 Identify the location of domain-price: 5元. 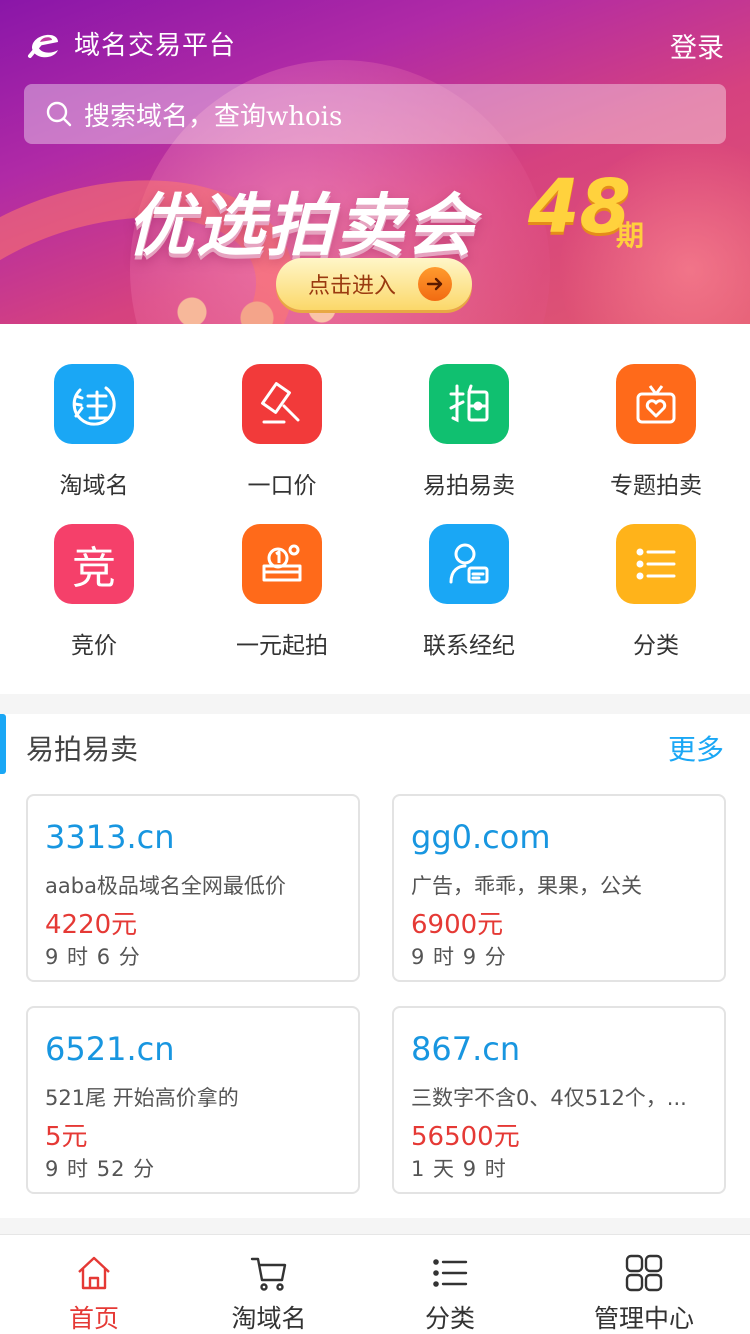
(66, 1137).